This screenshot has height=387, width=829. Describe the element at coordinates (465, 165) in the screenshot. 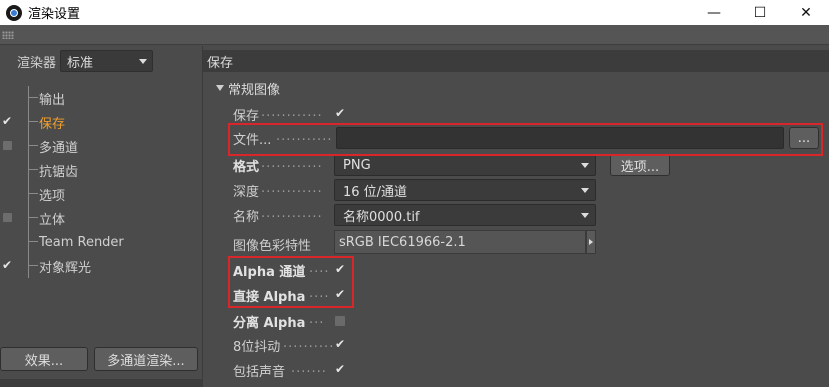

I see `format-select: PNG` at that location.